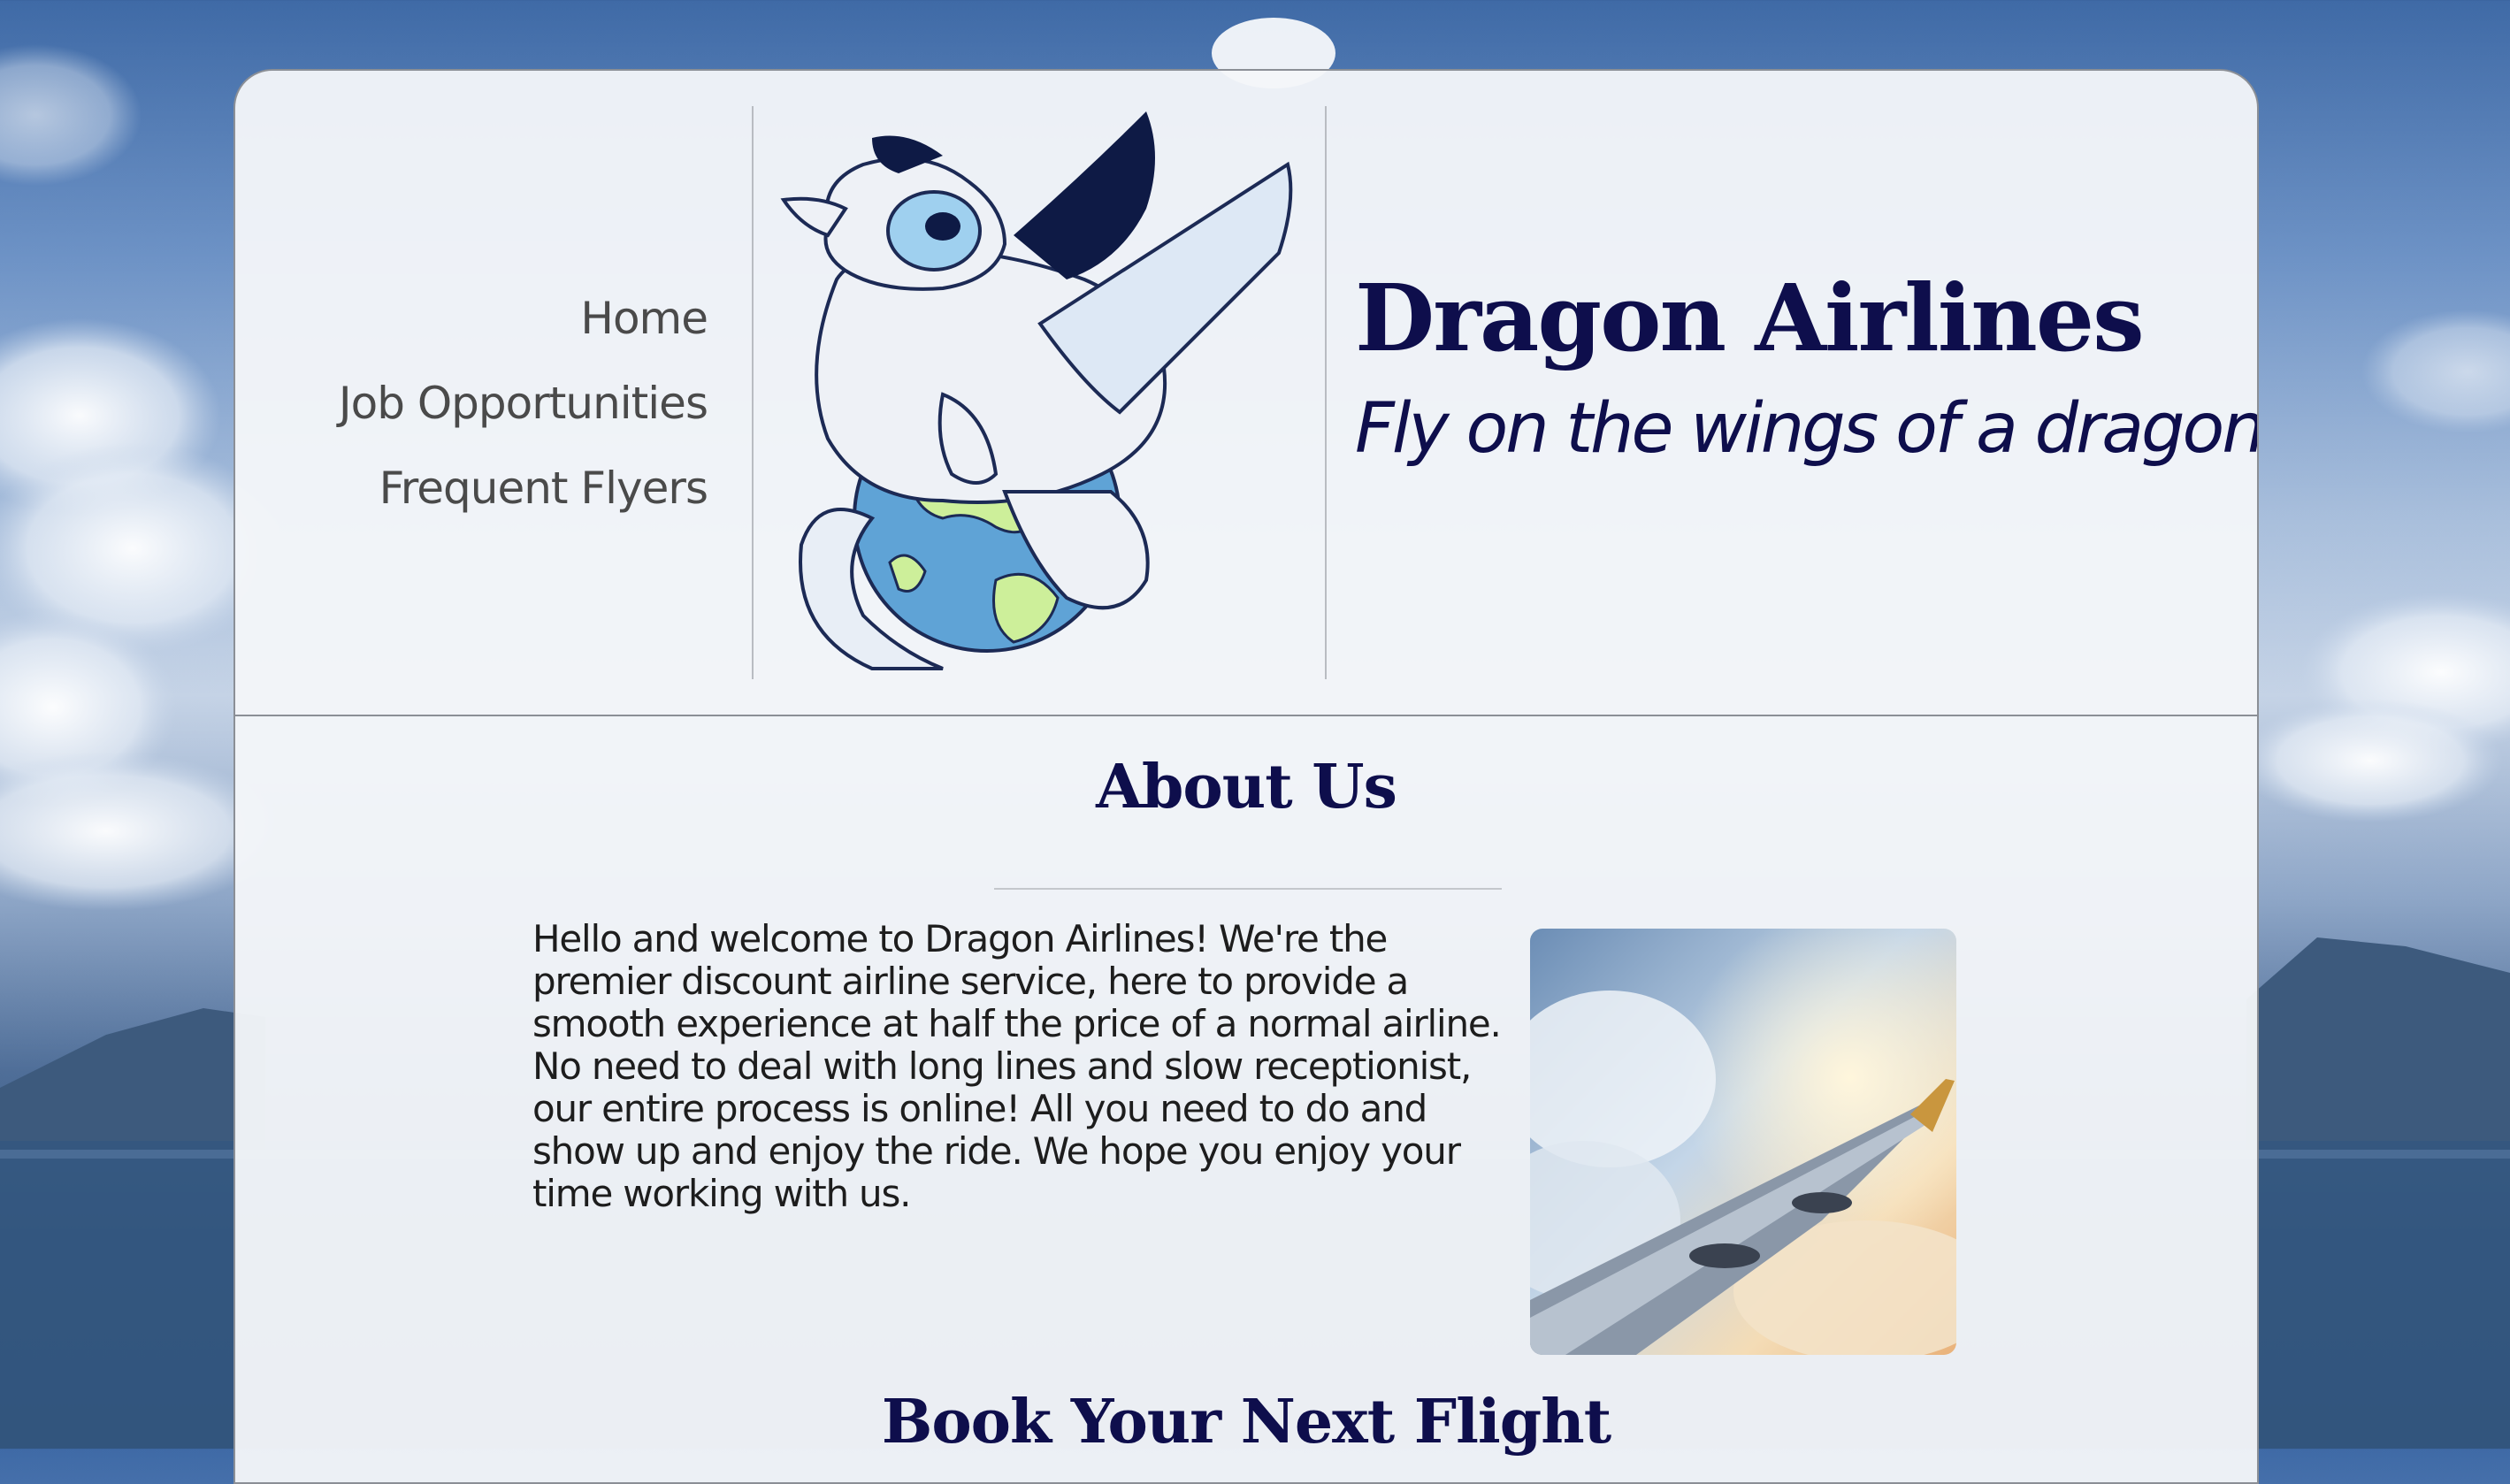 Image resolution: width=2510 pixels, height=1484 pixels. Describe the element at coordinates (1248, 889) in the screenshot. I see `about-divider` at that location.